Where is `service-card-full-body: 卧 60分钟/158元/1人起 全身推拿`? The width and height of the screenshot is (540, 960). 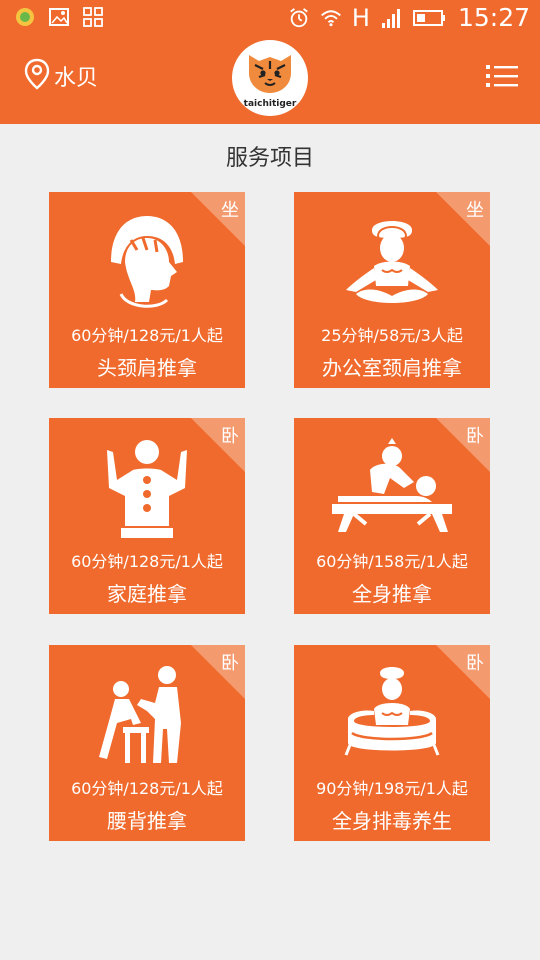 service-card-full-body: 卧 60分钟/158元/1人起 全身推拿 is located at coordinates (392, 516).